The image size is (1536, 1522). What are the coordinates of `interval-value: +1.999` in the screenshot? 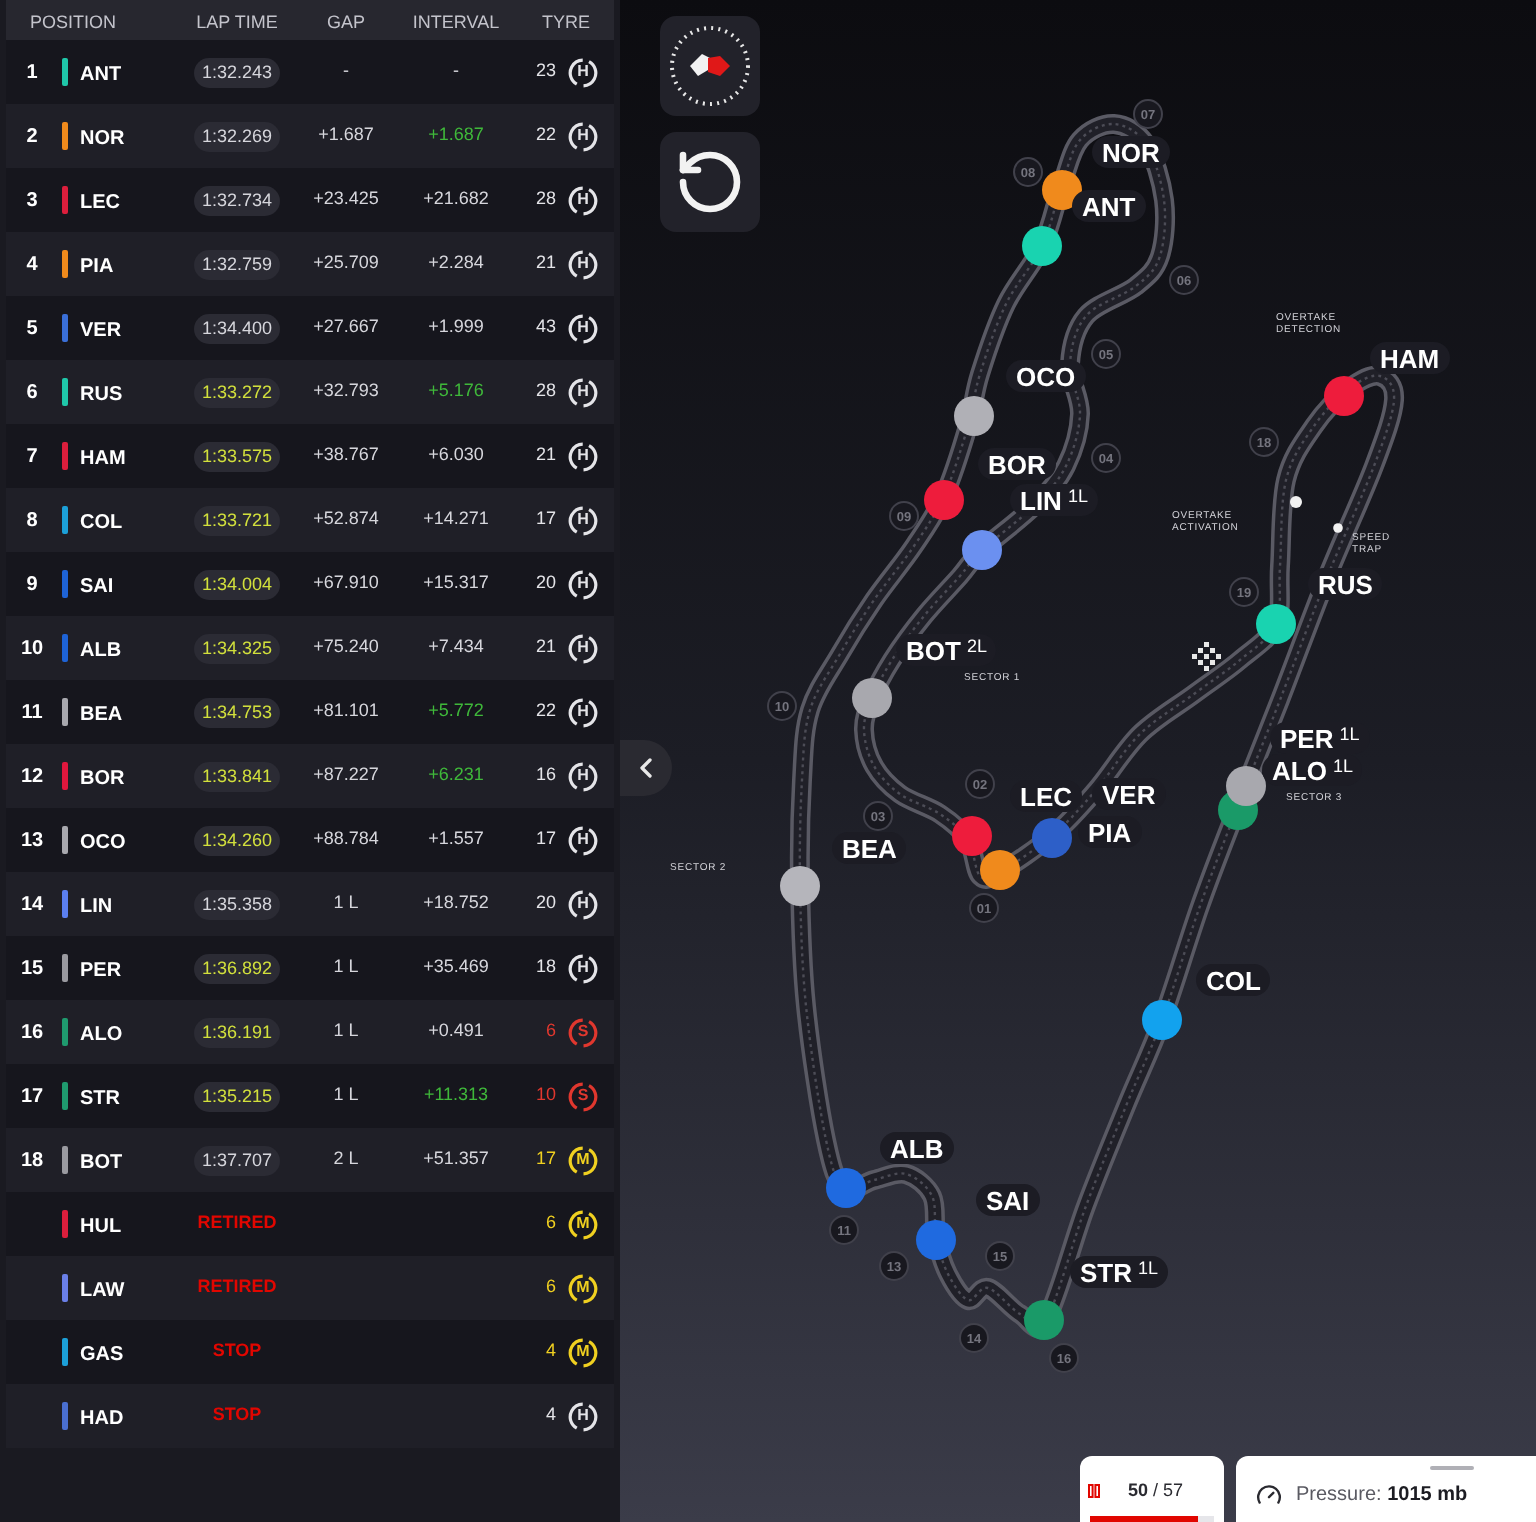 It's located at (456, 327).